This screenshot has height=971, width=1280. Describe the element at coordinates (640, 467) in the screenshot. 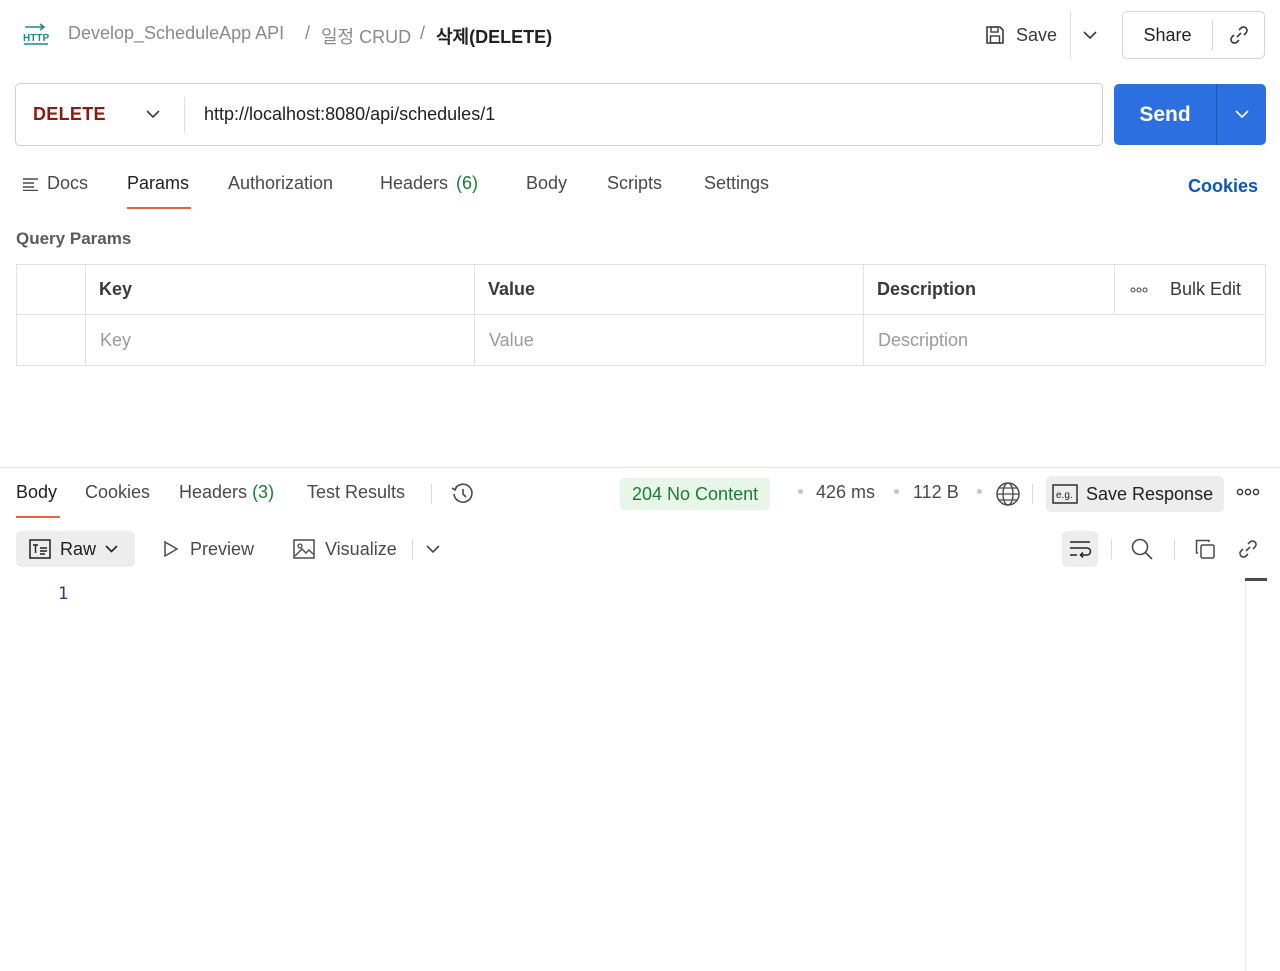

I see `response-pane-divider` at that location.